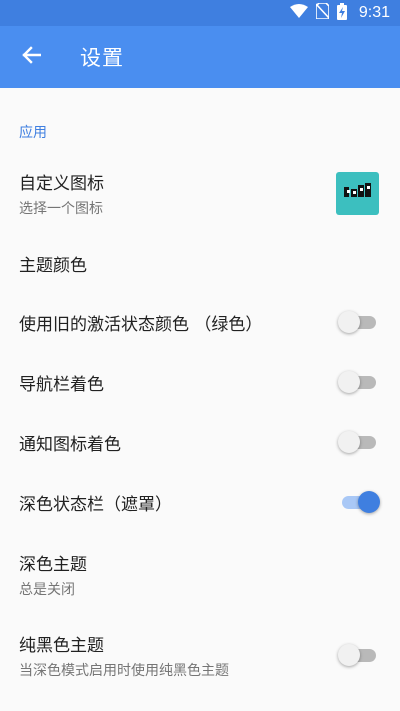  What do you see at coordinates (61, 183) in the screenshot?
I see `custom-icon-title: 自定义图标` at bounding box center [61, 183].